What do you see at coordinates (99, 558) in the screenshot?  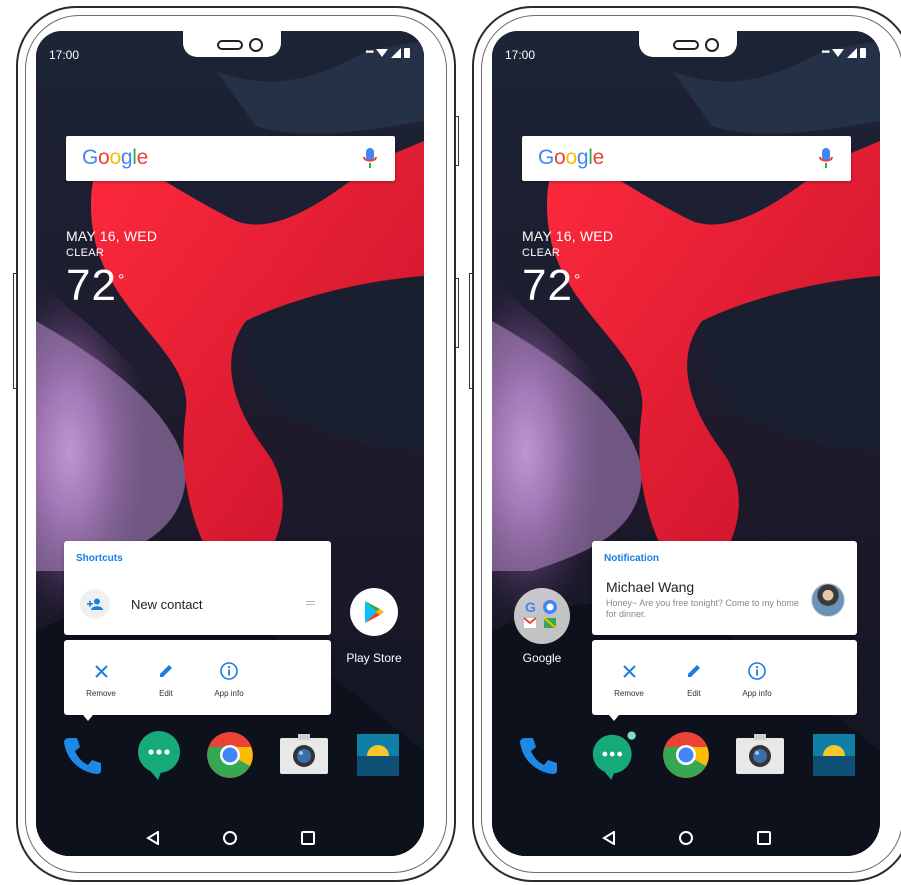 I see `card-title: Shortcuts` at bounding box center [99, 558].